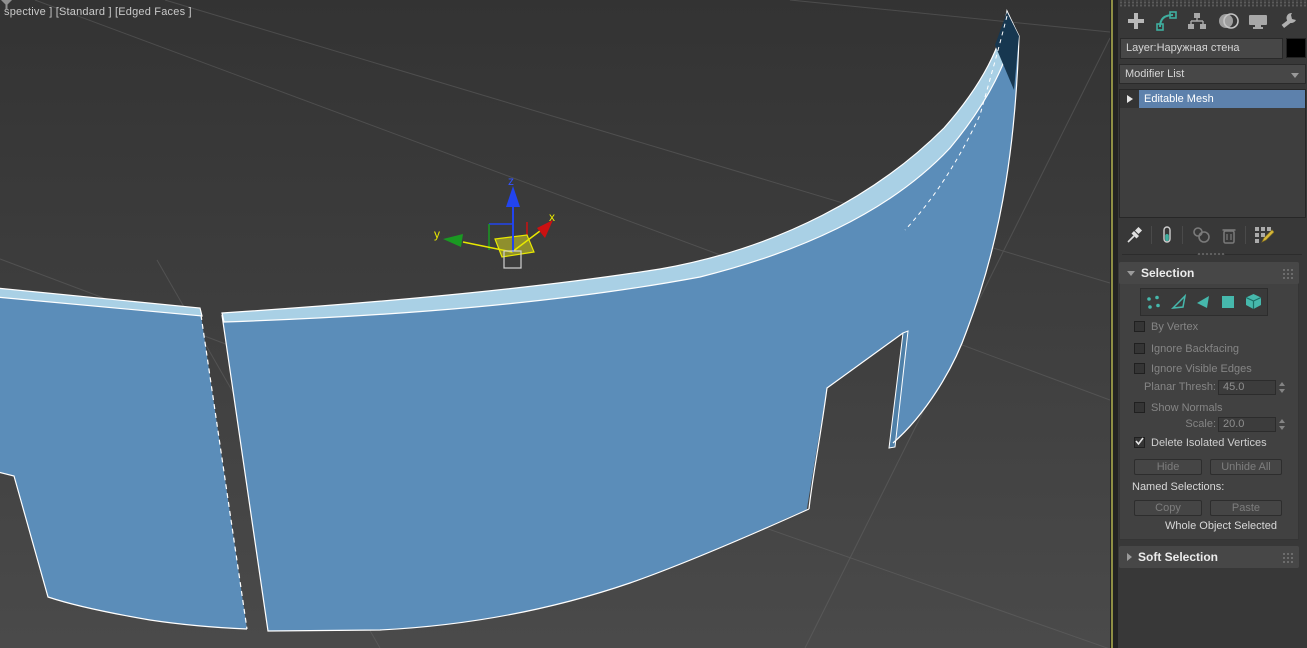 This screenshot has width=1307, height=648. What do you see at coordinates (1180, 387) in the screenshot?
I see `spinner-label: Planar Thresh:` at bounding box center [1180, 387].